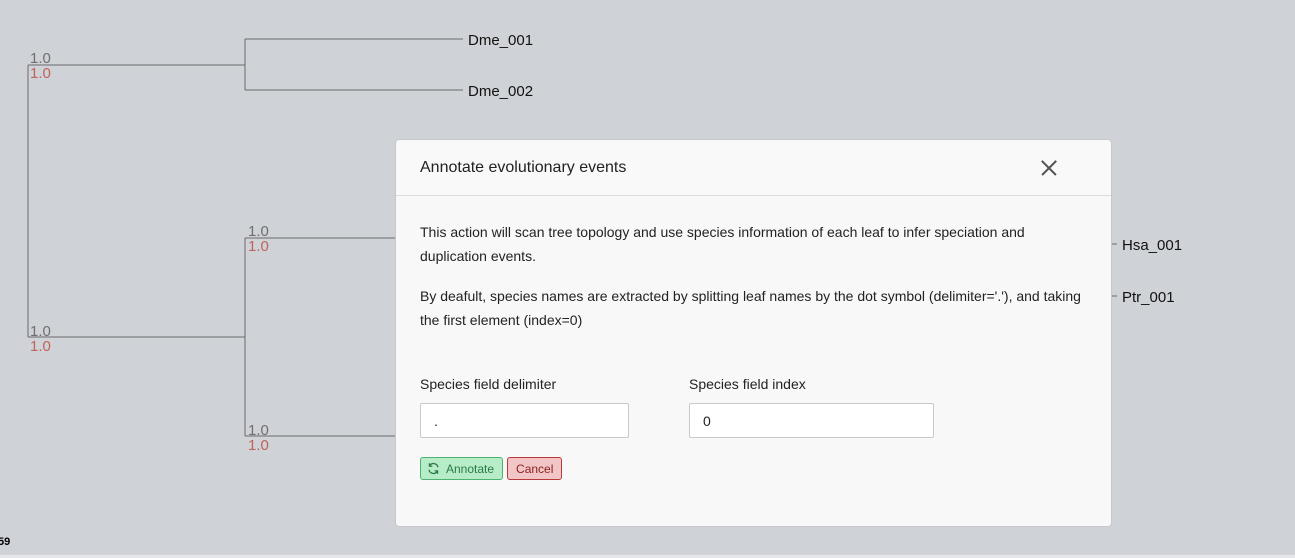 This screenshot has width=1295, height=558. I want to click on cancel-button: Cancel, so click(535, 468).